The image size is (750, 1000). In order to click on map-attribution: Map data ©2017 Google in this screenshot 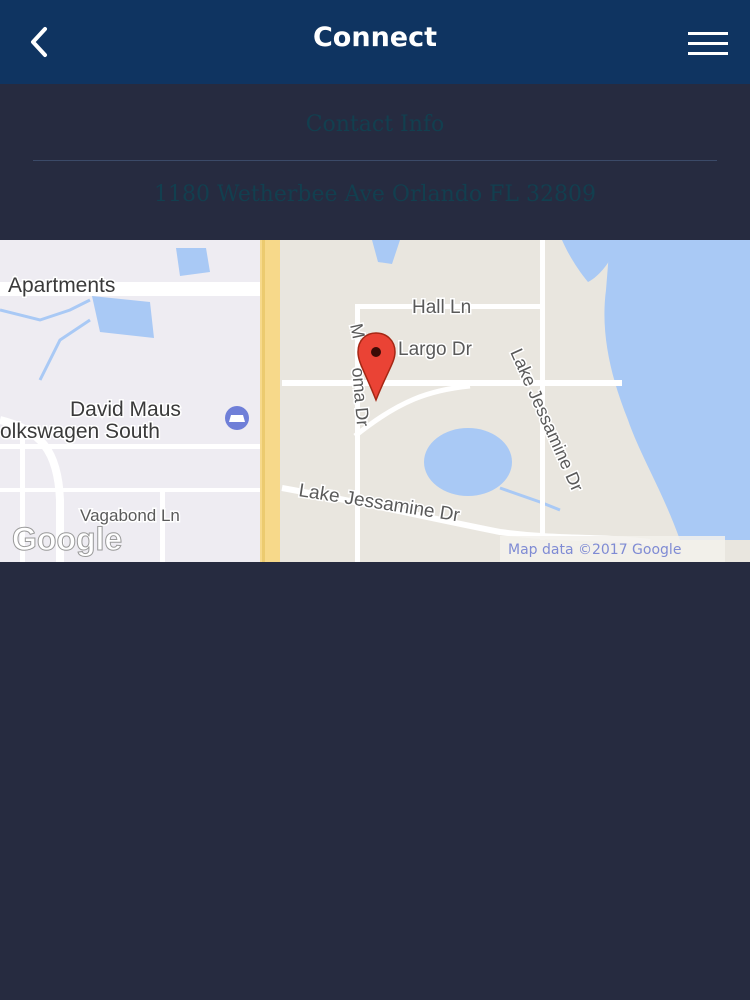, I will do `click(594, 550)`.